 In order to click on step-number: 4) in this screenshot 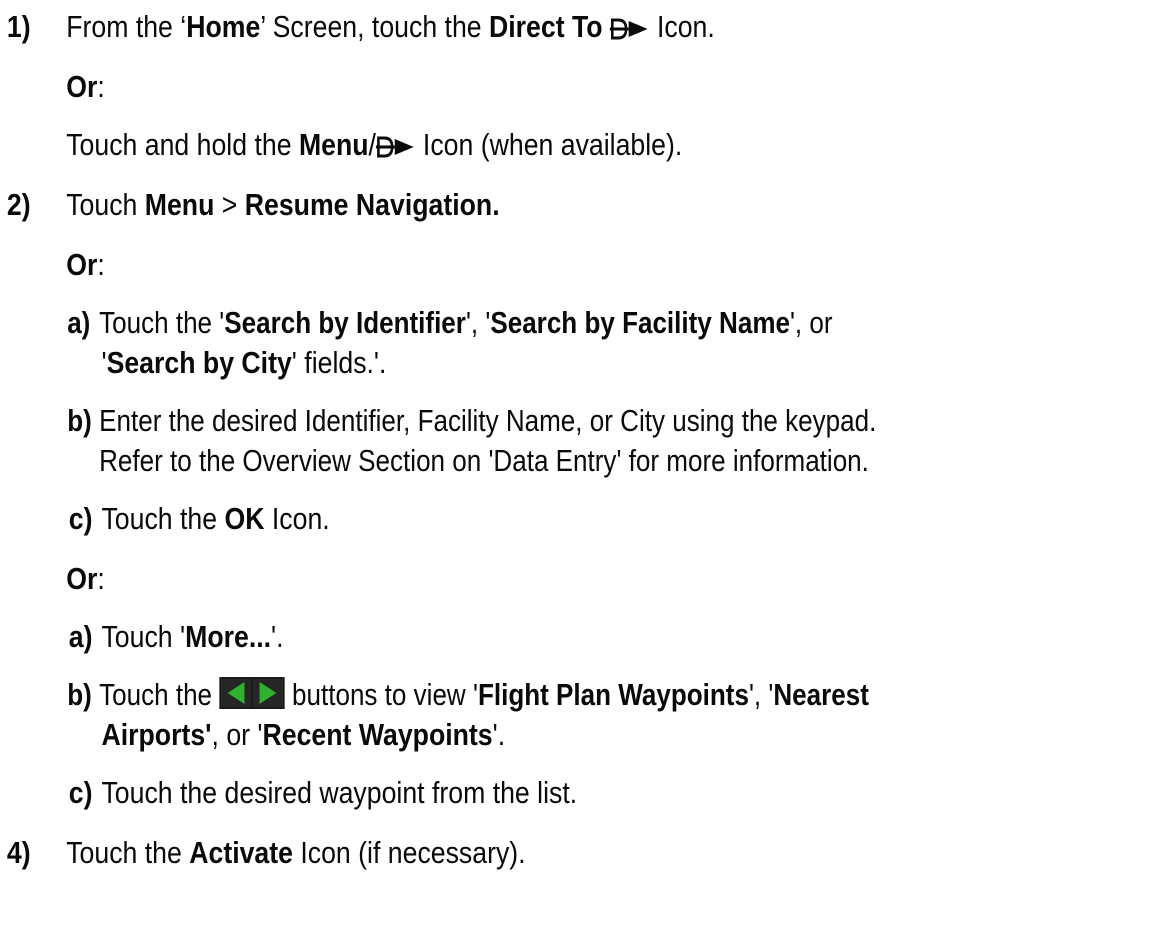, I will do `click(18, 852)`.